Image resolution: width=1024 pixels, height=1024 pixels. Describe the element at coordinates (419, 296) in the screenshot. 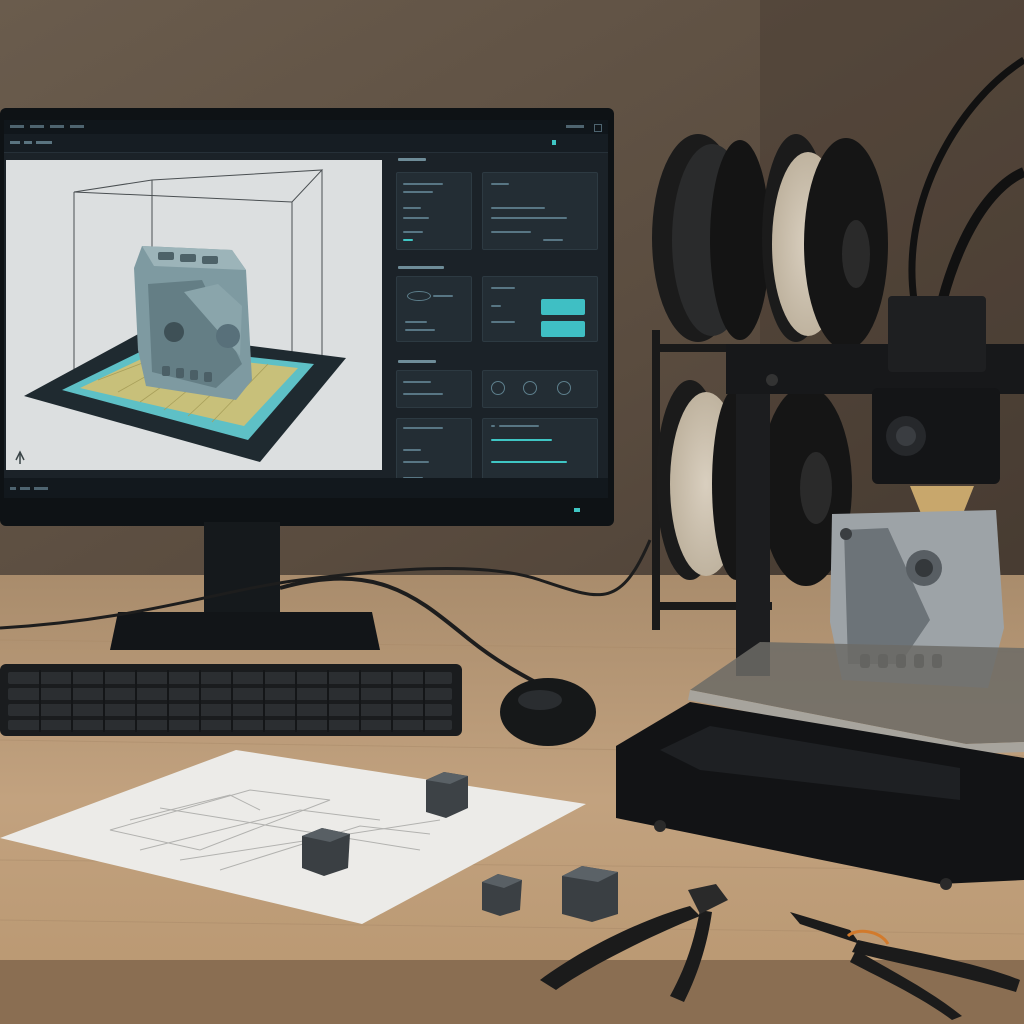

I see `filament-icon` at that location.